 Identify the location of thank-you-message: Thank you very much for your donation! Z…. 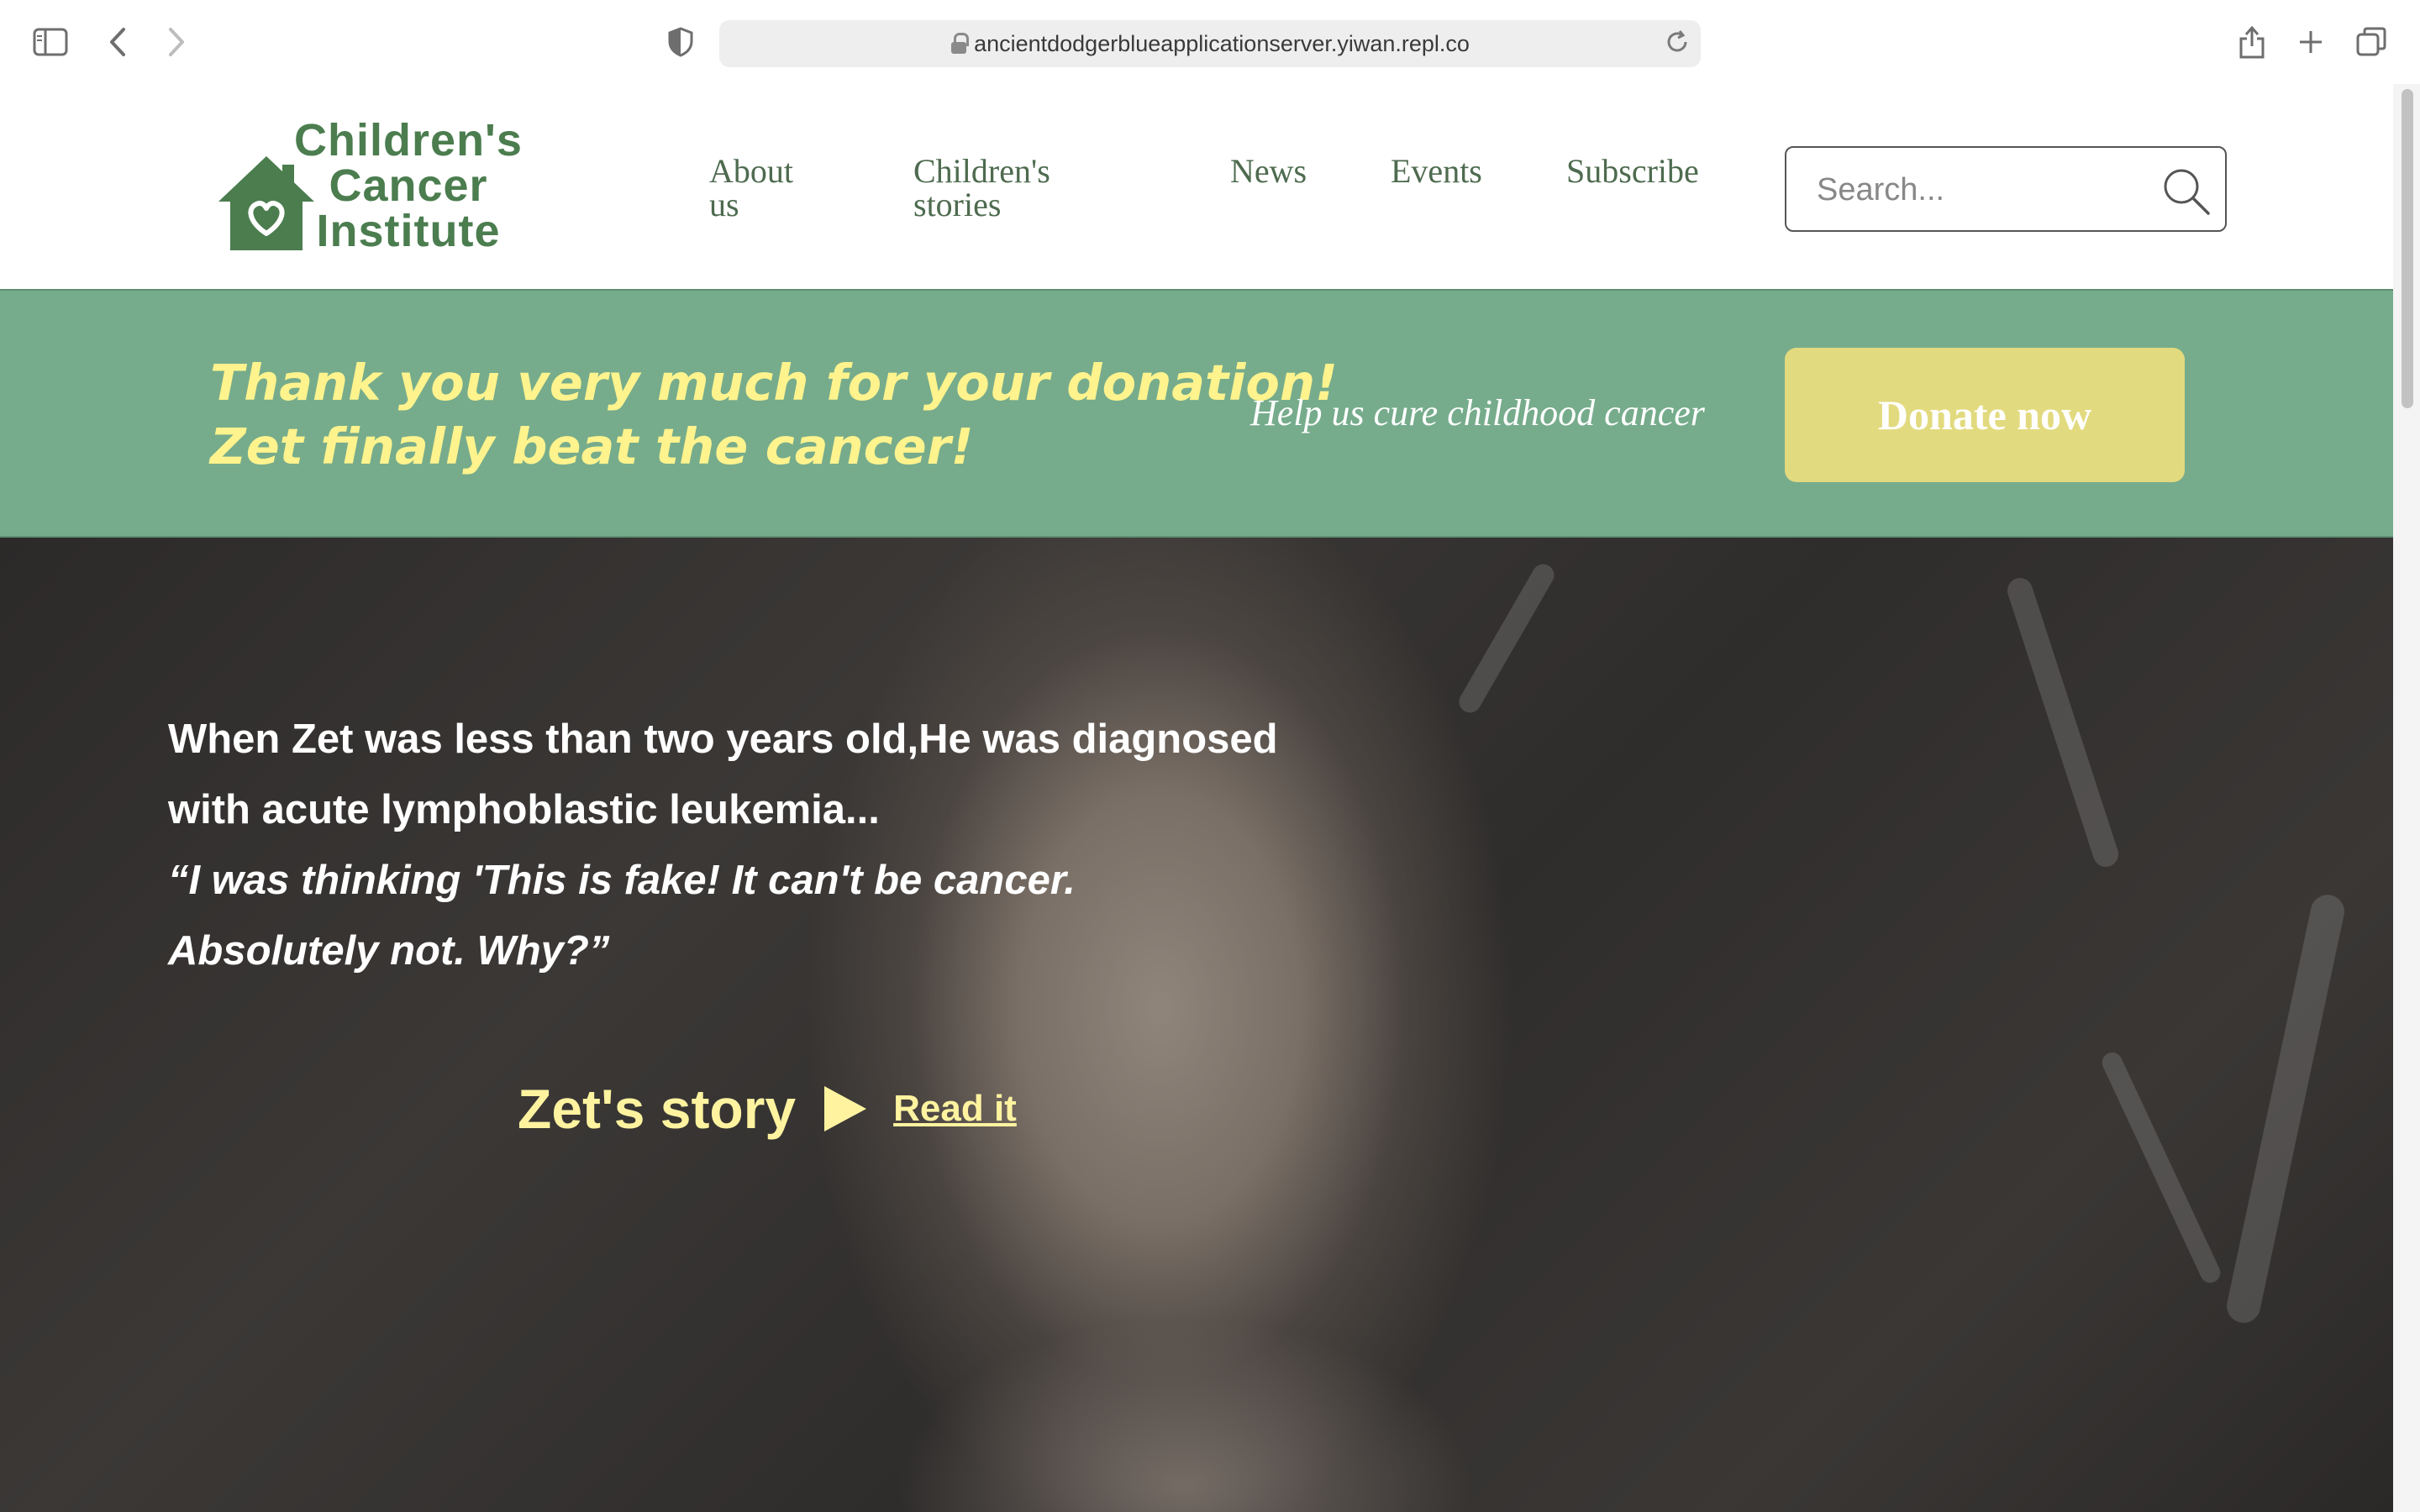
(774, 415).